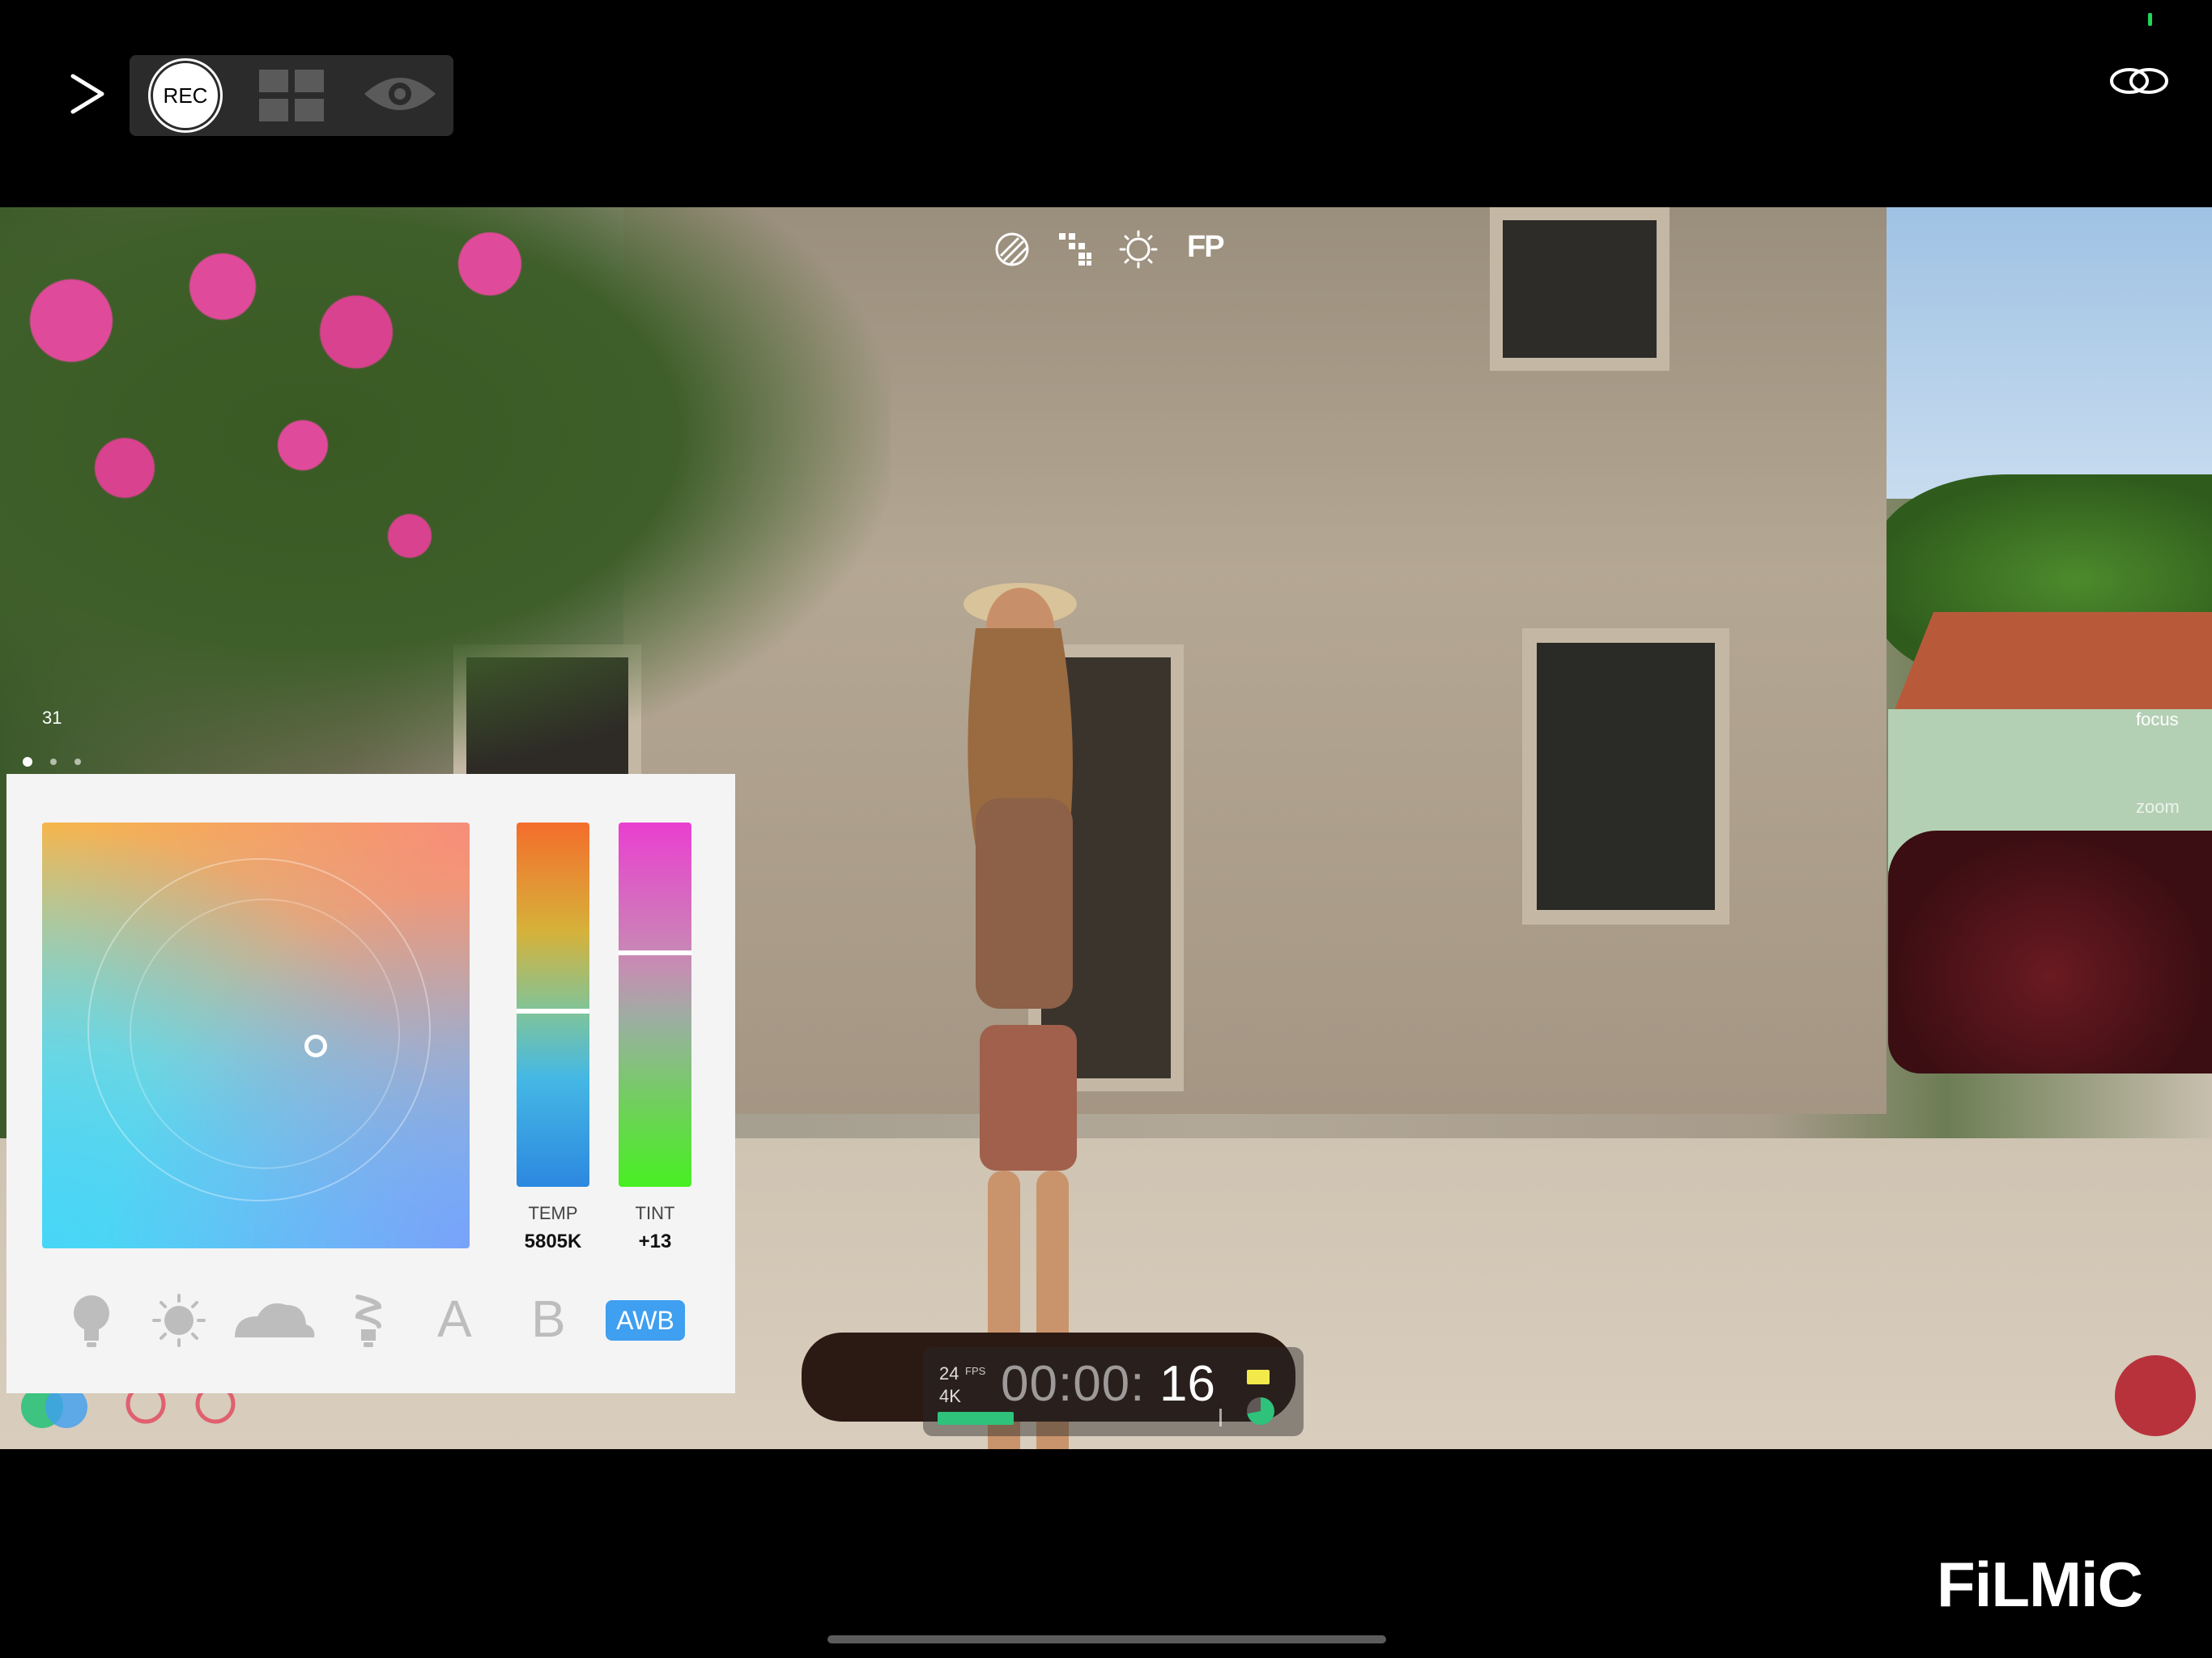 The height and width of the screenshot is (1658, 2212). Describe the element at coordinates (446, 490) in the screenshot. I see `scene-flowers` at that location.